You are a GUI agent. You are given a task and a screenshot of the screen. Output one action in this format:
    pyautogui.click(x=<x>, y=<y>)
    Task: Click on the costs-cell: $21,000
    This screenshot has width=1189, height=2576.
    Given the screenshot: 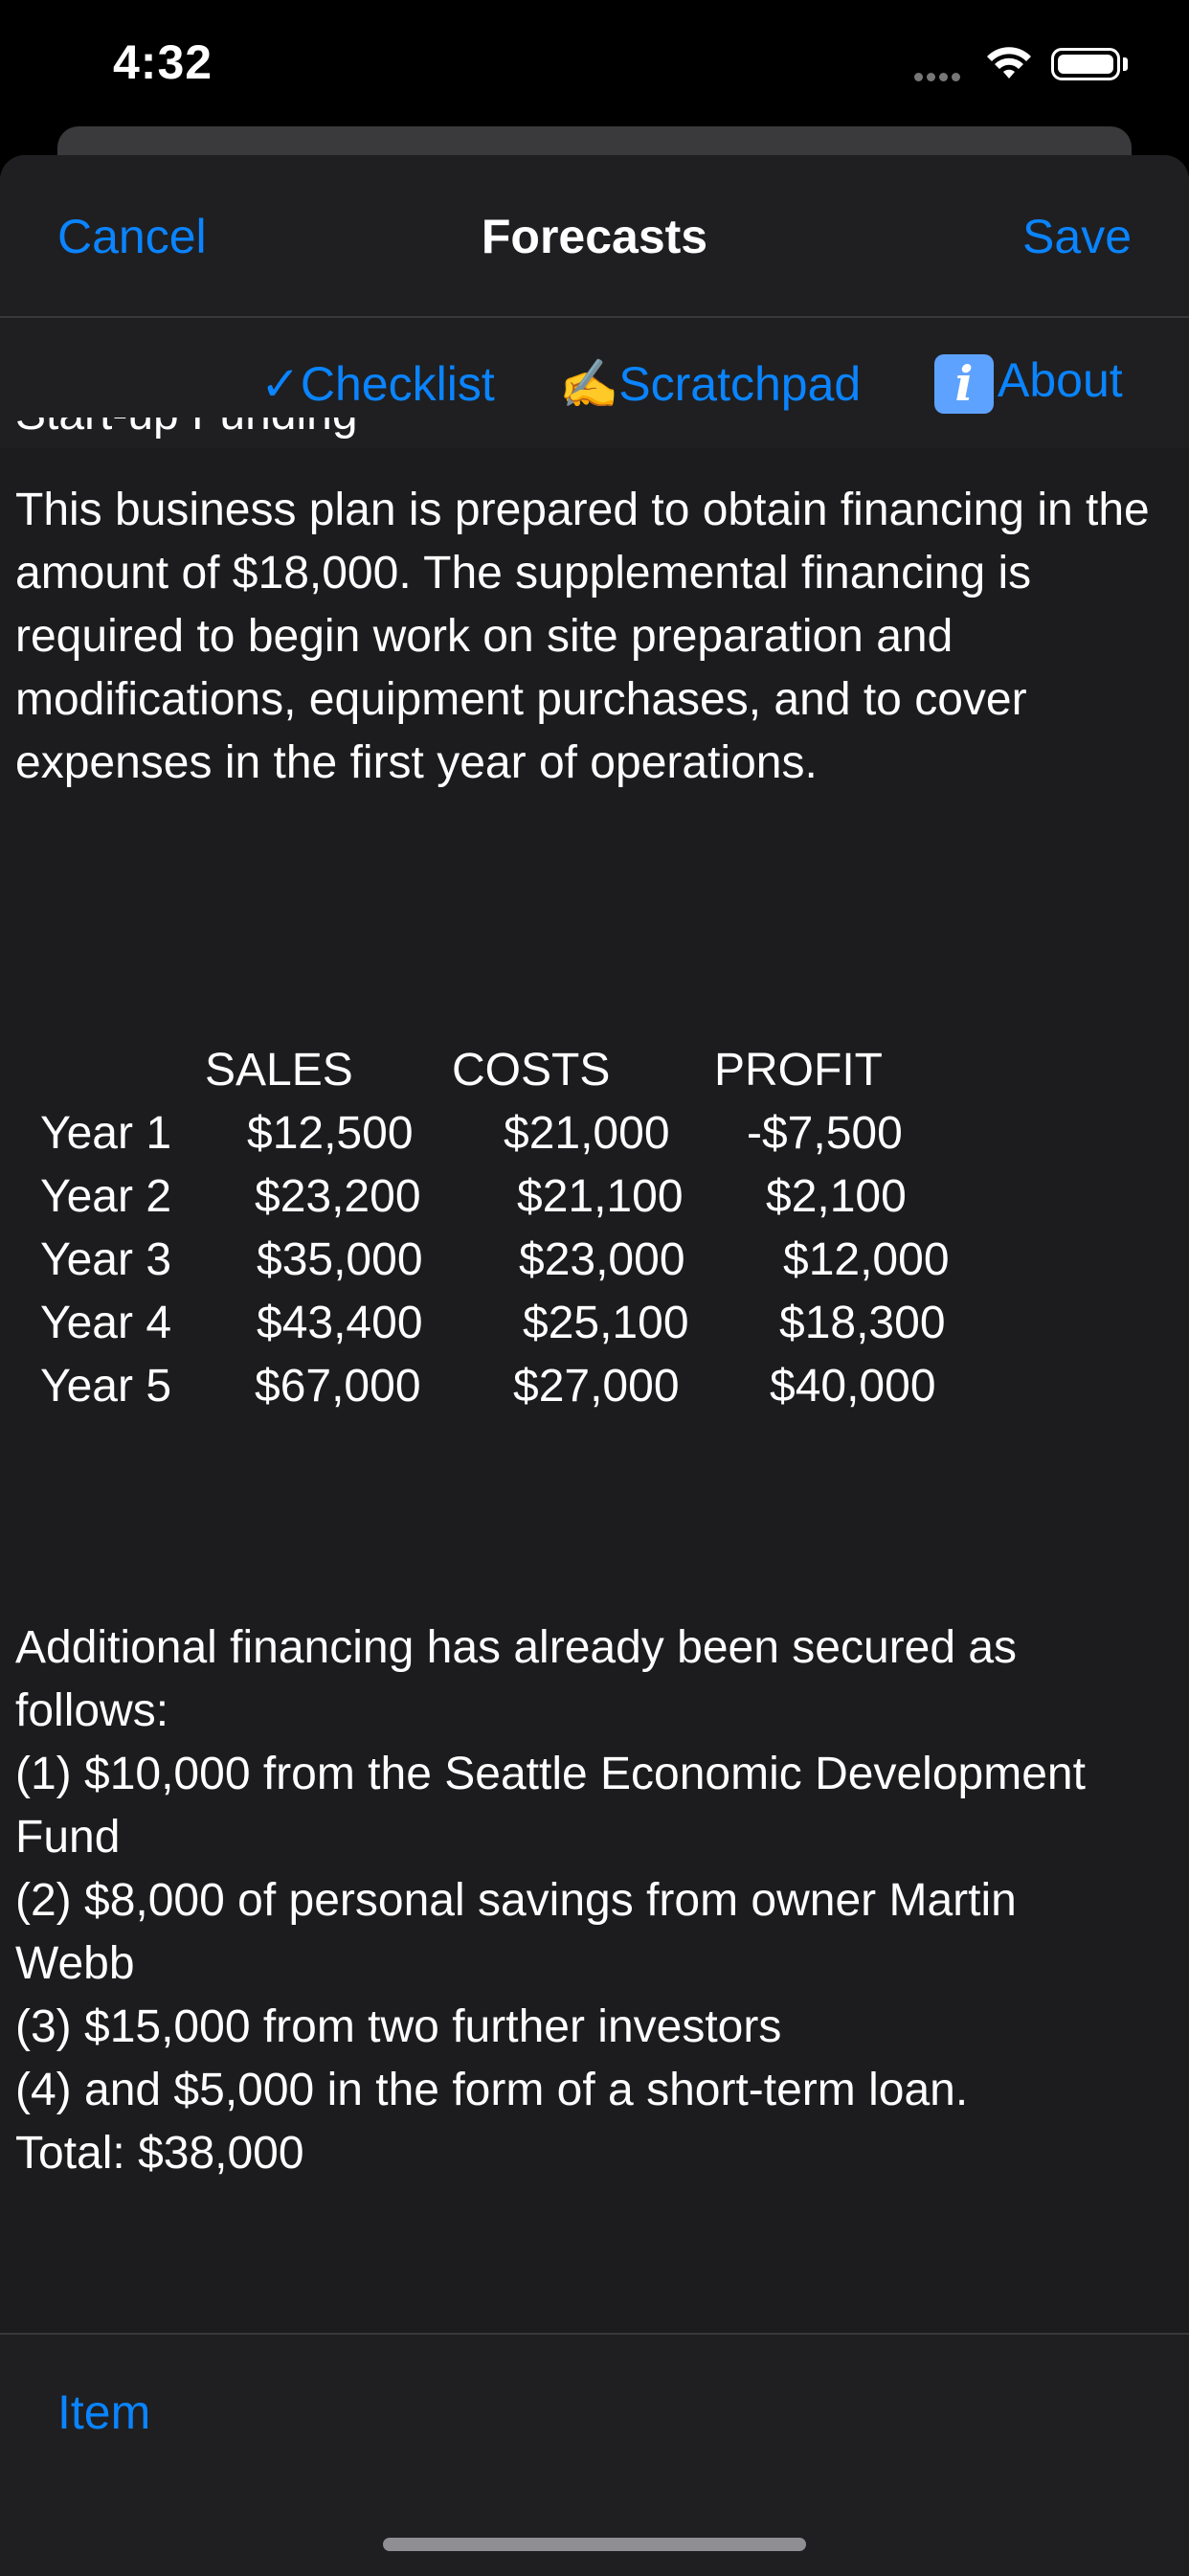 What is the action you would take?
    pyautogui.click(x=587, y=1133)
    